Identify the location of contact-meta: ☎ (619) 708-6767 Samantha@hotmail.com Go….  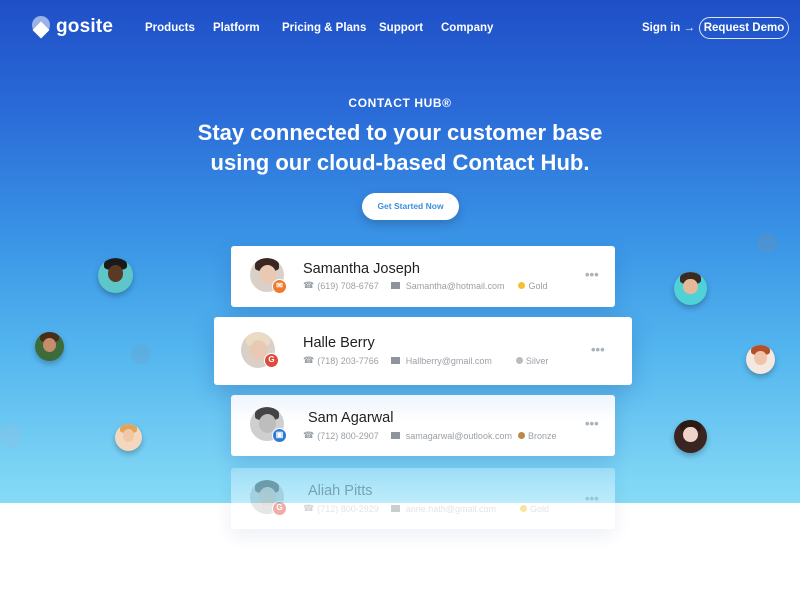
(425, 285).